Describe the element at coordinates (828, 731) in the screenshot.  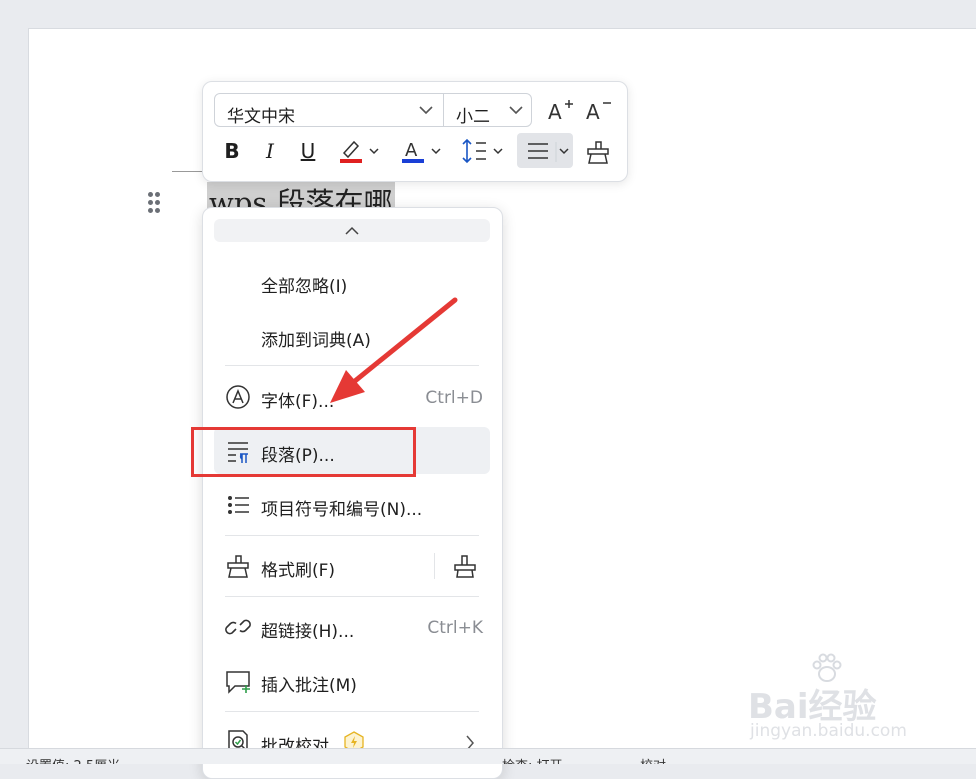
I see `watermark-url: jingyan.baidu.com` at that location.